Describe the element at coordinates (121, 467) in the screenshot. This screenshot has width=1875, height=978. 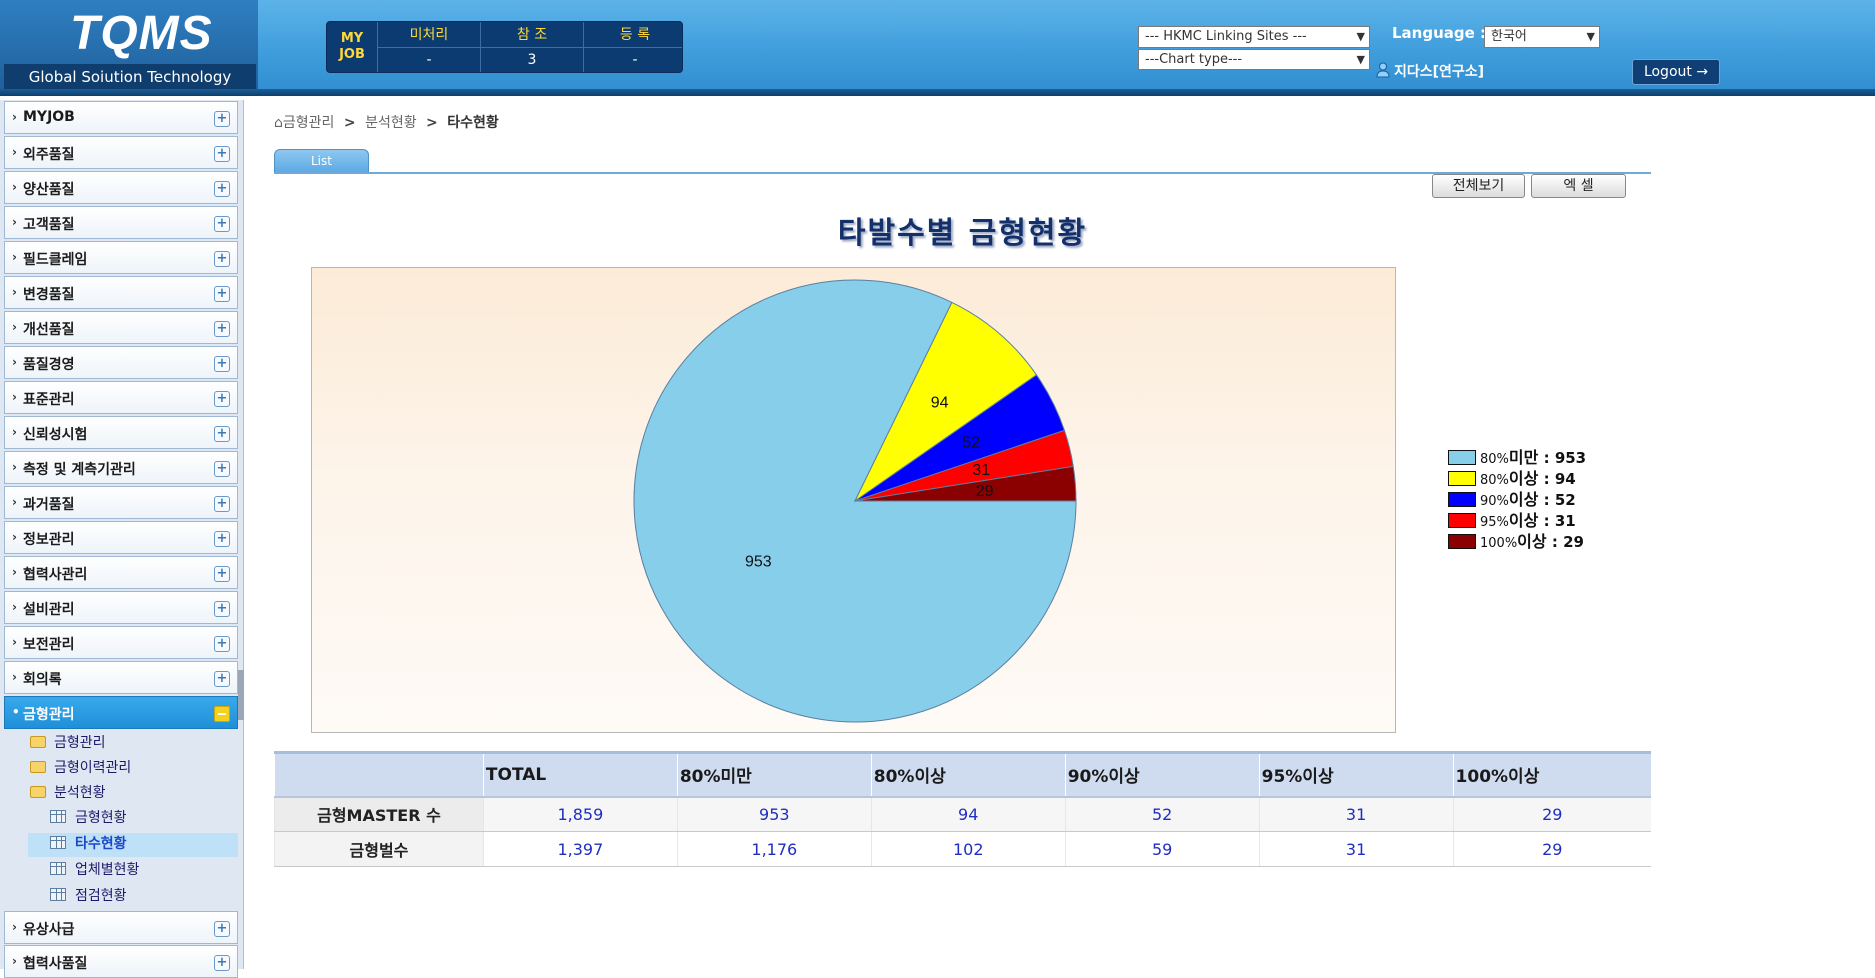
I see `sidebar-item: › 측정 및 계측기관리 +` at that location.